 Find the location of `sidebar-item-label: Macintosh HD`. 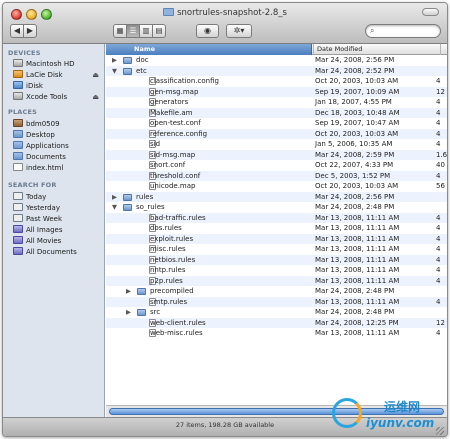

sidebar-item-label: Macintosh HD is located at coordinates (50, 64).